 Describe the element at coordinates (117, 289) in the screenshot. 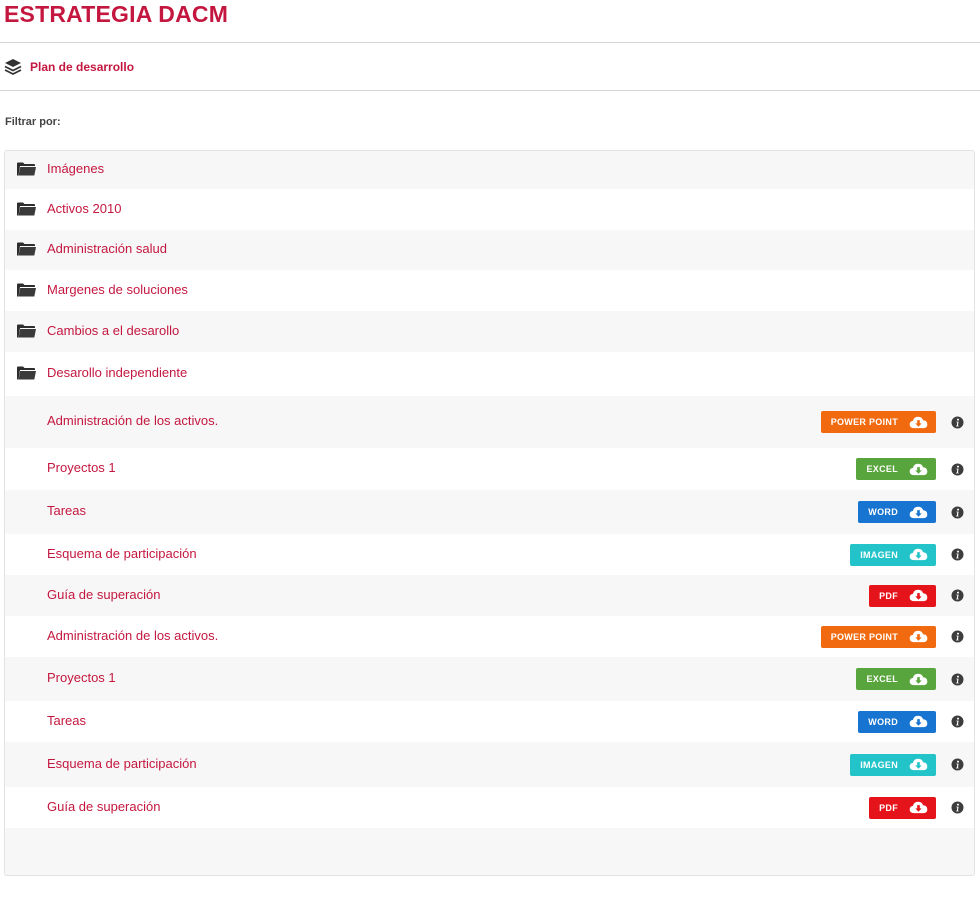

I see `folder-label: Margenes de soluciones` at that location.